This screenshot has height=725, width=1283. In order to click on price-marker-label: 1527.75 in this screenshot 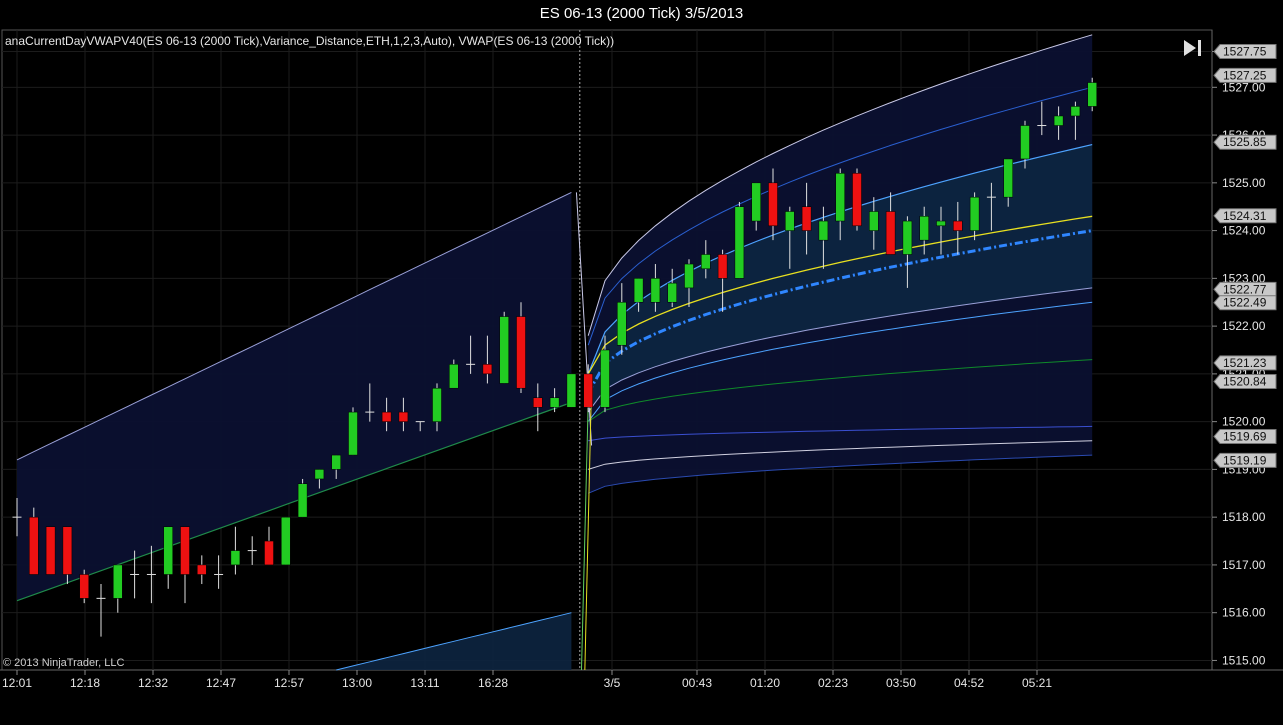, I will do `click(1245, 51)`.